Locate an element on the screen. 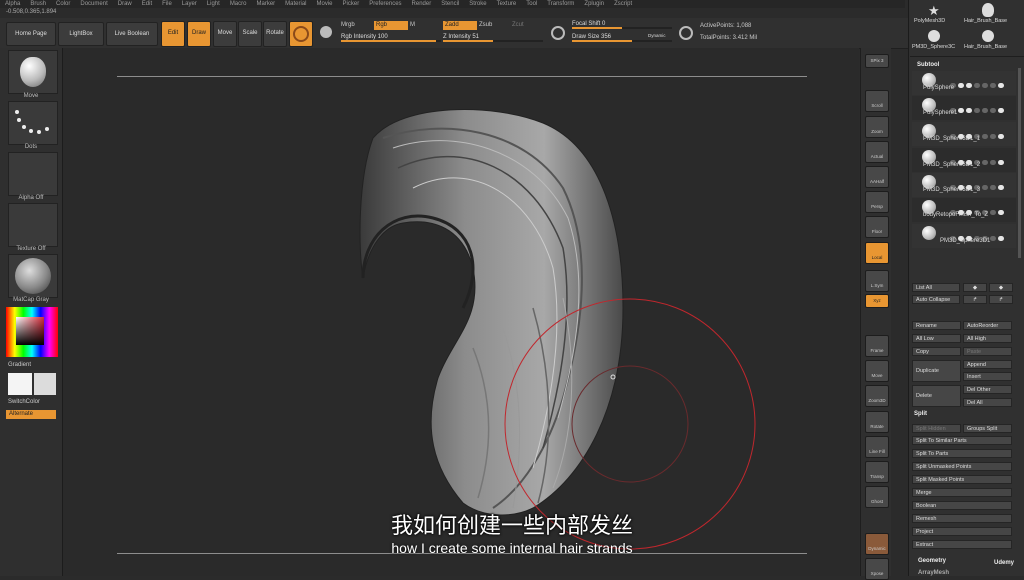 This screenshot has width=1024, height=580. menu-item-movie: Movie is located at coordinates (325, 4).